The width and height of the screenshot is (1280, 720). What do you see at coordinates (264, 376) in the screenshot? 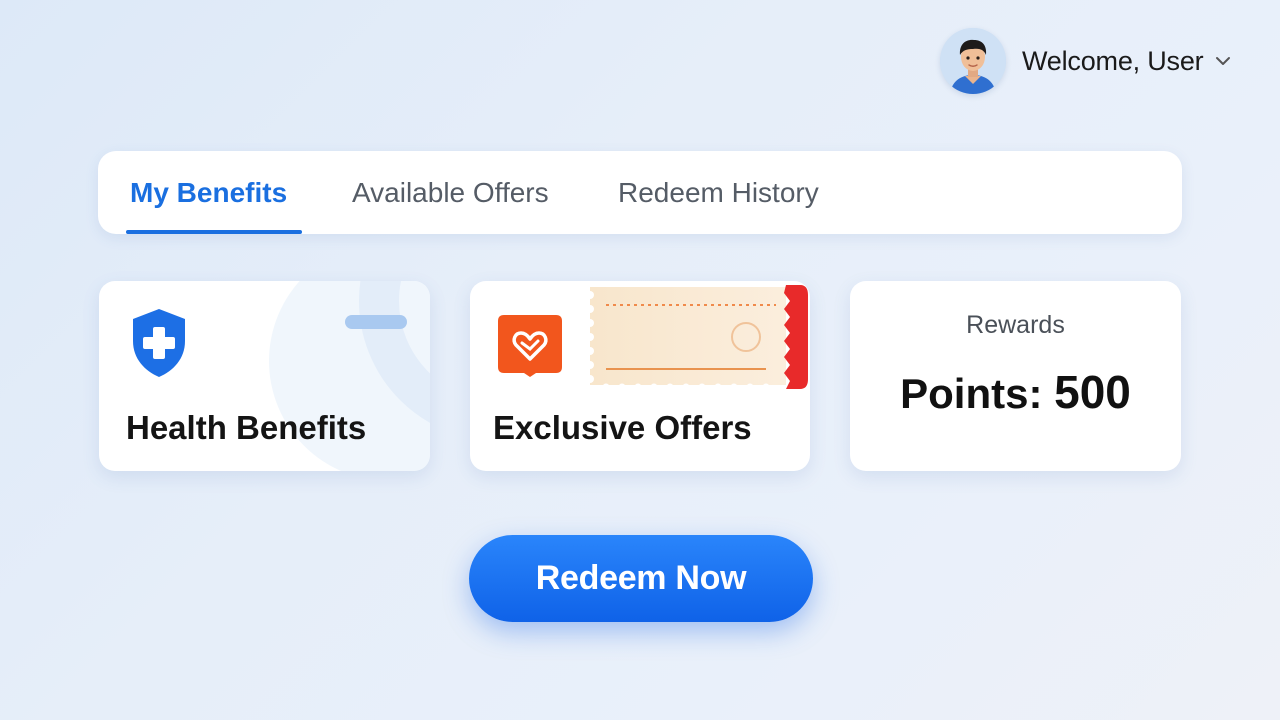
I see `health-benefits-card: Health Benefits` at bounding box center [264, 376].